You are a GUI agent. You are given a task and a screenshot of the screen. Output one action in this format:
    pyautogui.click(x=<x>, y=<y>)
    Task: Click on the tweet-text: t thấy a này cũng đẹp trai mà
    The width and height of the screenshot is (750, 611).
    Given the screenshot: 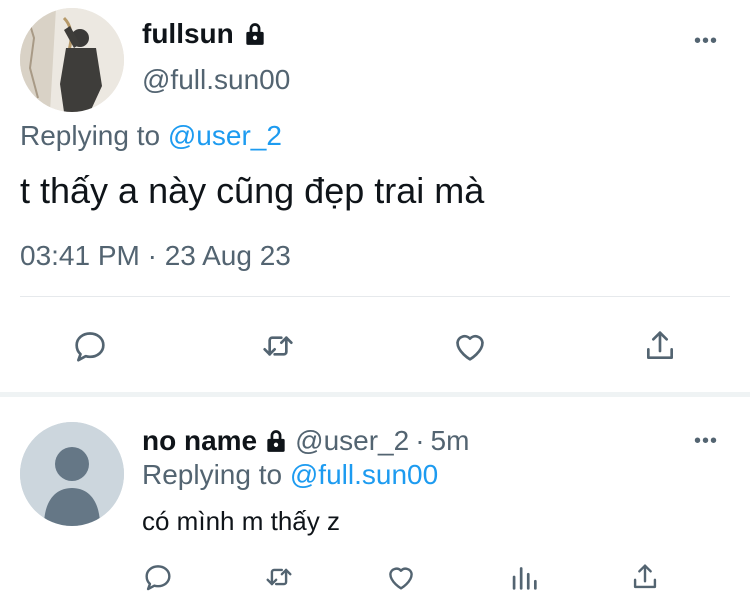 What is the action you would take?
    pyautogui.click(x=252, y=190)
    